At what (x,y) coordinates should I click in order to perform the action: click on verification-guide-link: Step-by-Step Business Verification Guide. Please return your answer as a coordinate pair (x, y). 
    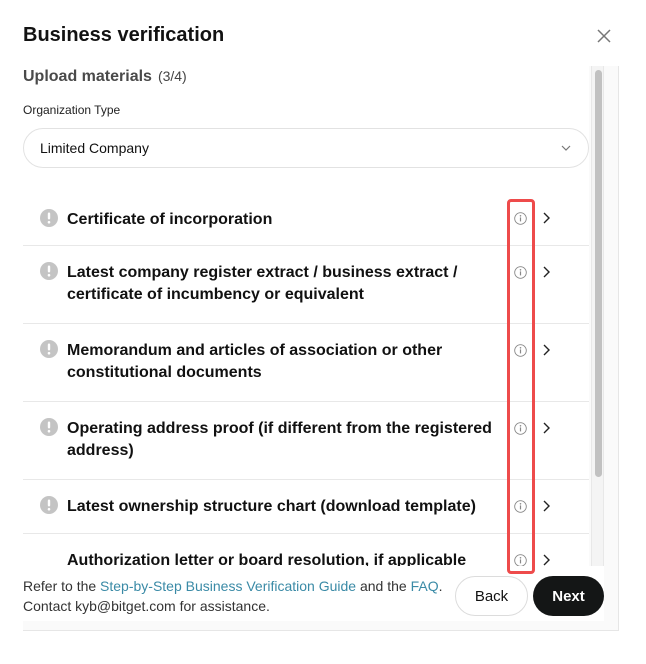
    Looking at the image, I should click on (228, 586).